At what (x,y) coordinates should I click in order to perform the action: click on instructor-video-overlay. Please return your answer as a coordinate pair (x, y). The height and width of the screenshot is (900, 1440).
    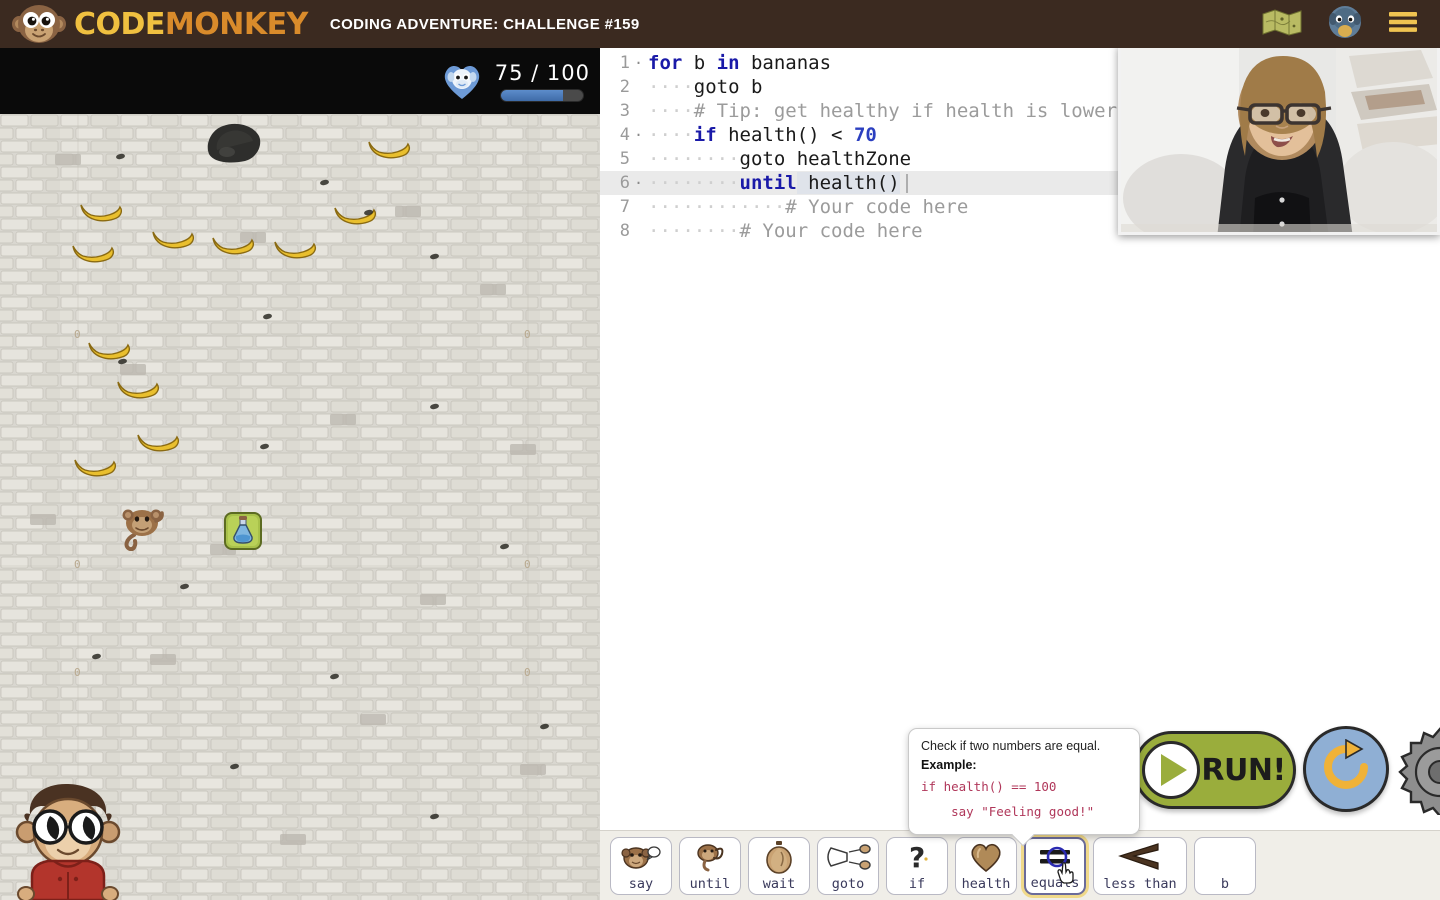
    Looking at the image, I should click on (1279, 140).